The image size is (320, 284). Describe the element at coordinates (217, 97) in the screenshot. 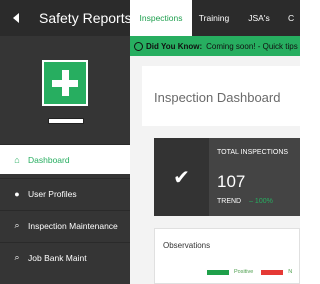

I see `page-title: Inspection Dashboard` at that location.